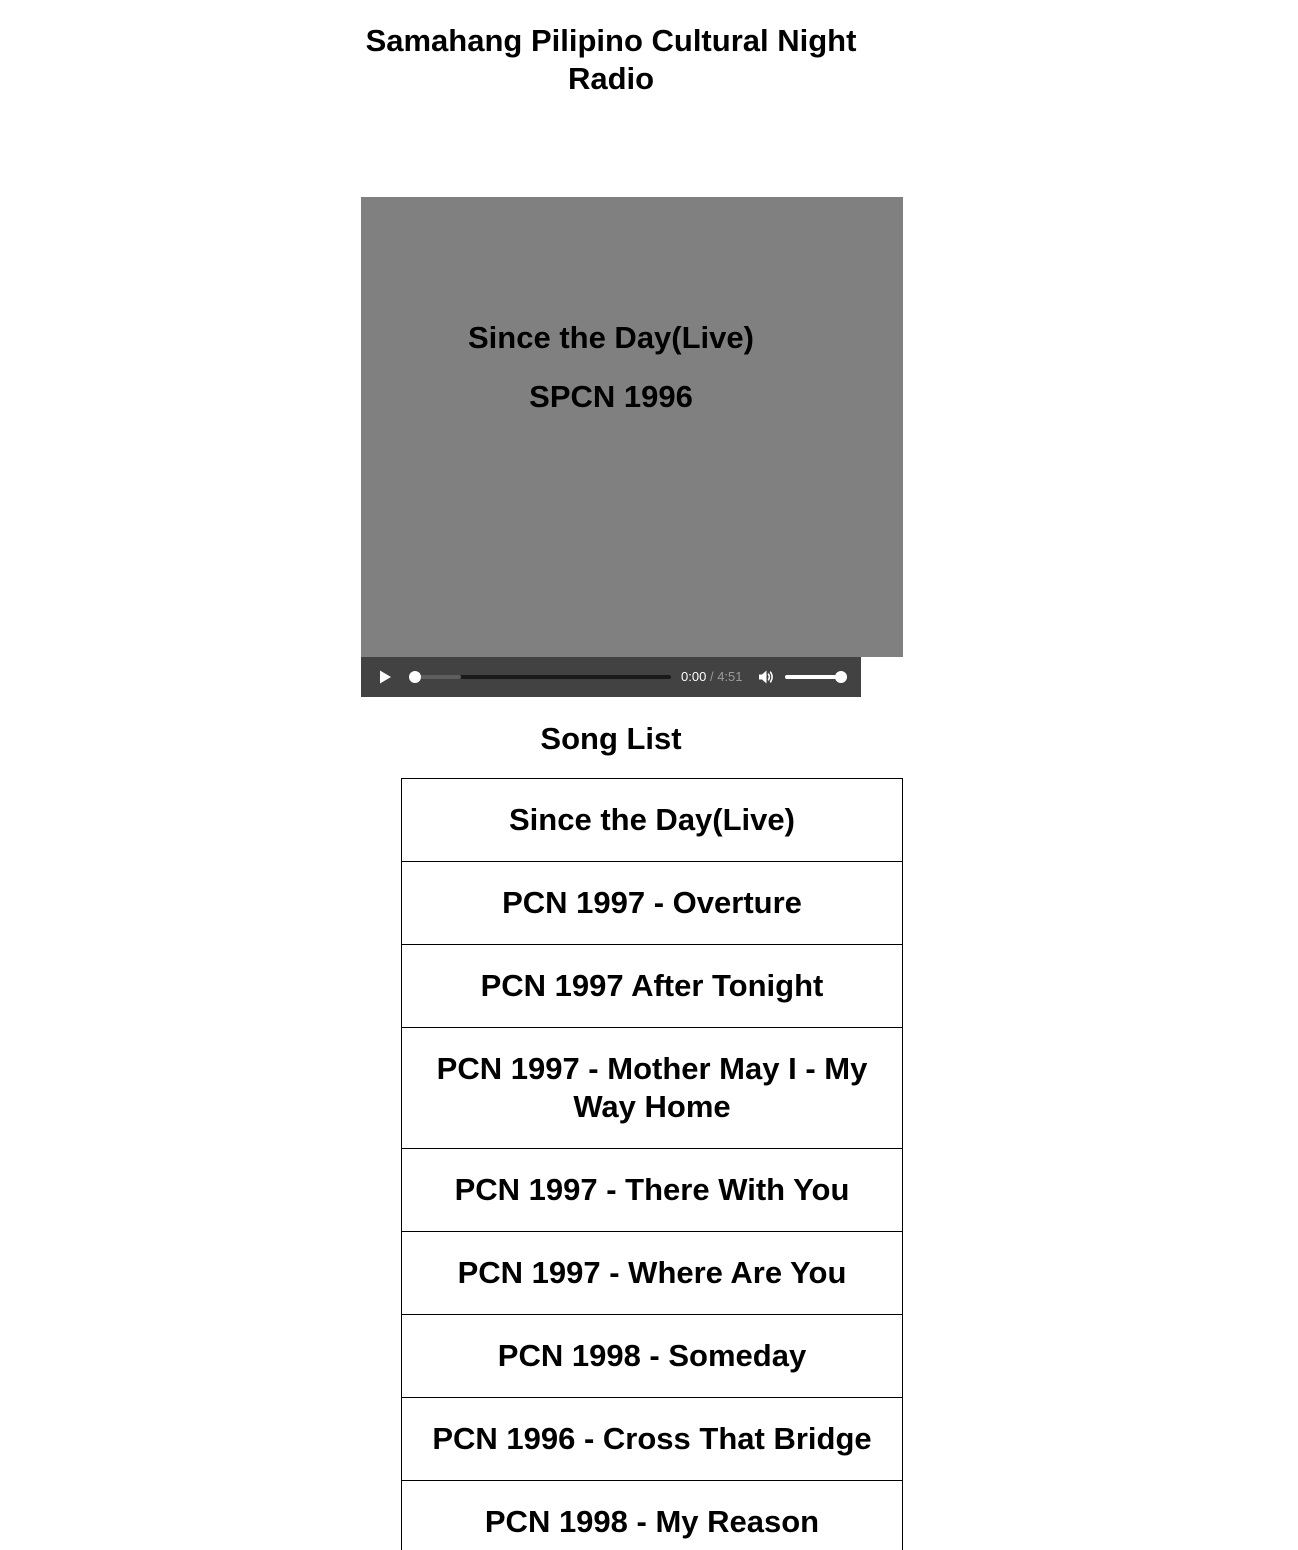 This screenshot has height=1550, width=1298. Describe the element at coordinates (611, 396) in the screenshot. I see `now-playing-album: SPCN 1996` at that location.